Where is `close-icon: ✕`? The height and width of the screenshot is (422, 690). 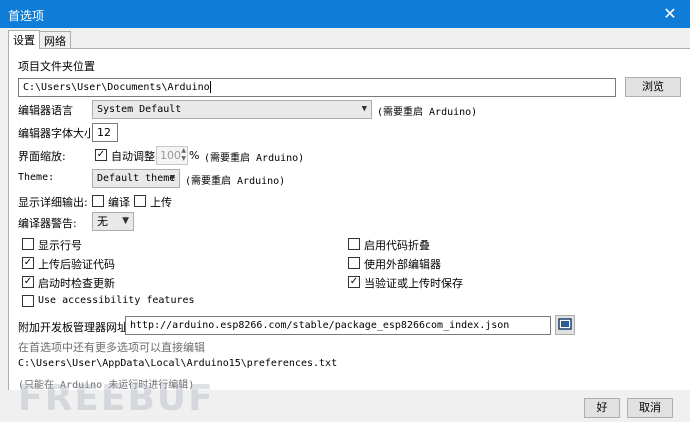
close-icon: ✕ is located at coordinates (670, 13).